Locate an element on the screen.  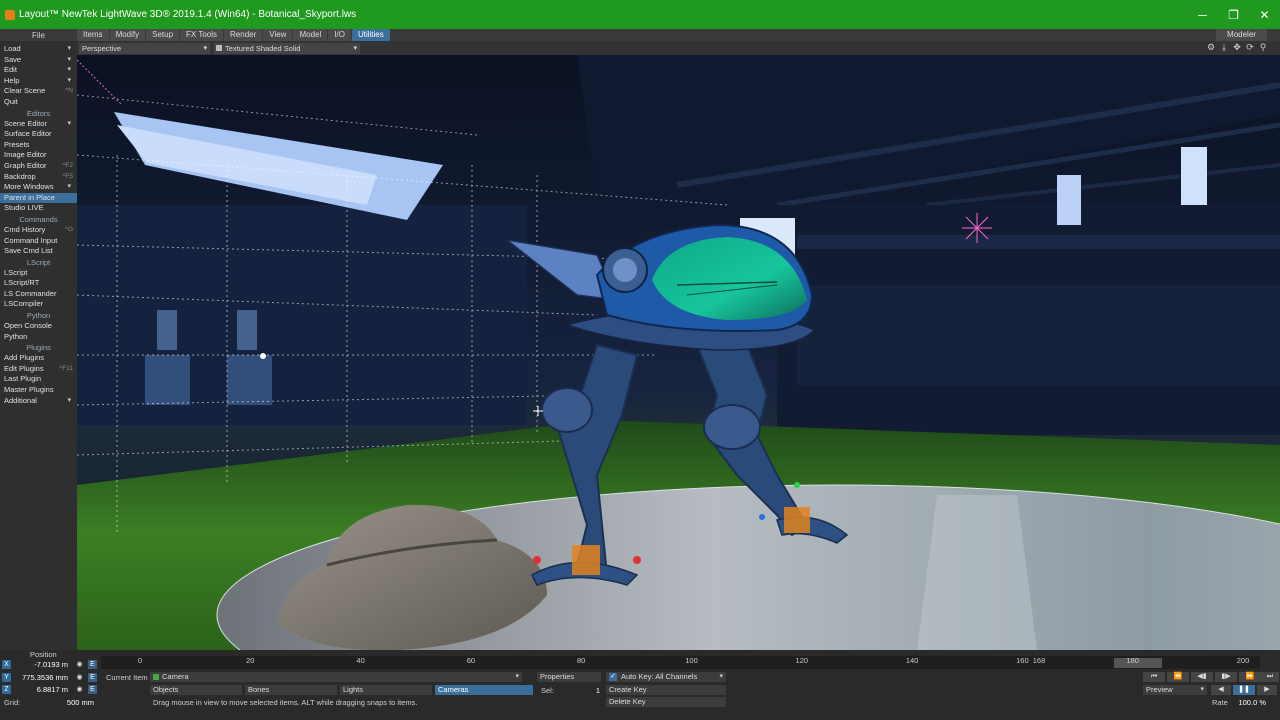
toolbar-button-add-plugins: Add Plugins is located at coordinates (38, 358).